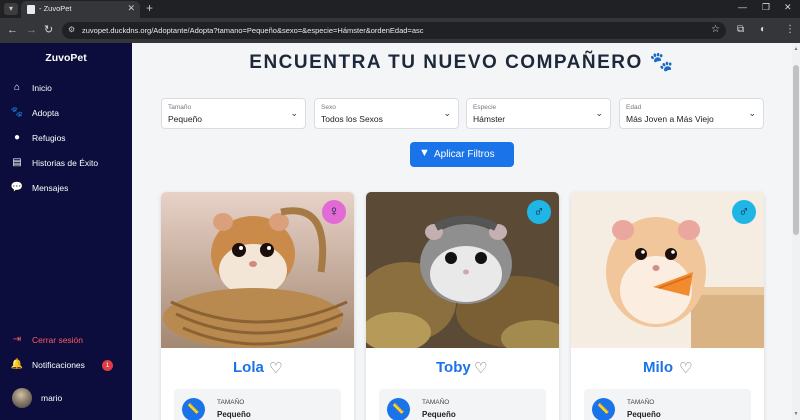  Describe the element at coordinates (796, 150) in the screenshot. I see `scrollbar-thumb` at that location.